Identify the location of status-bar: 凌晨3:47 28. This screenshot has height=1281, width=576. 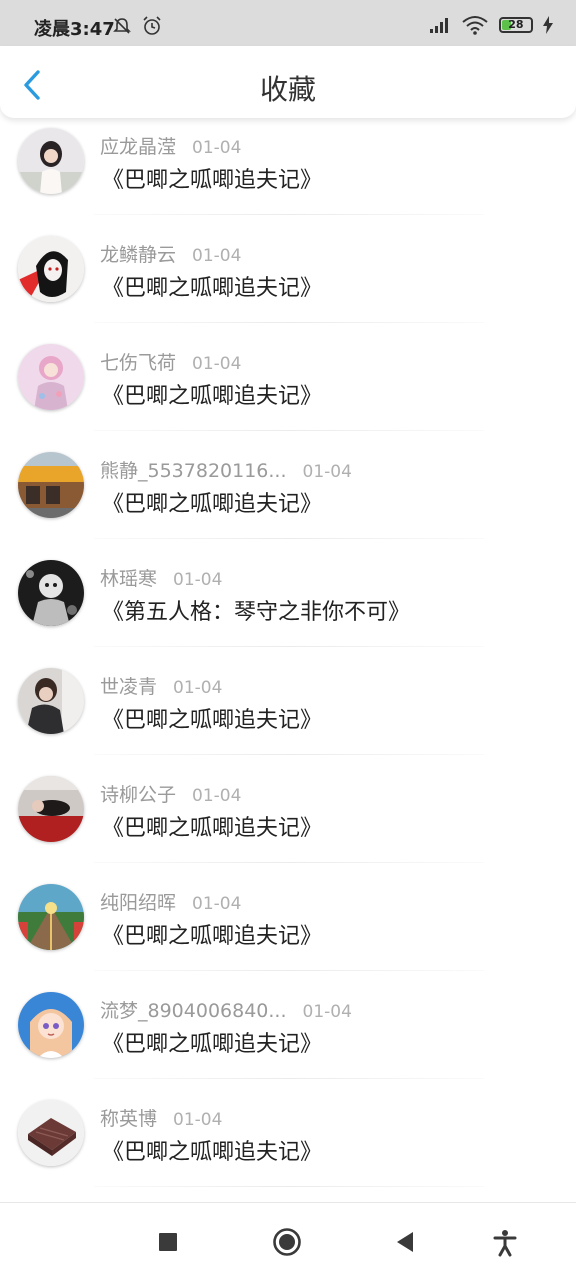
(288, 23).